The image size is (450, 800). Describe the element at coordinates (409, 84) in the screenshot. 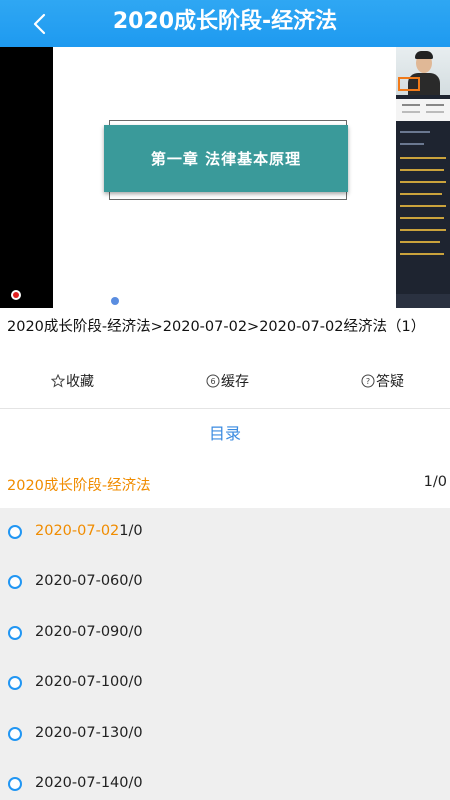

I see `brand-logo-icon` at that location.